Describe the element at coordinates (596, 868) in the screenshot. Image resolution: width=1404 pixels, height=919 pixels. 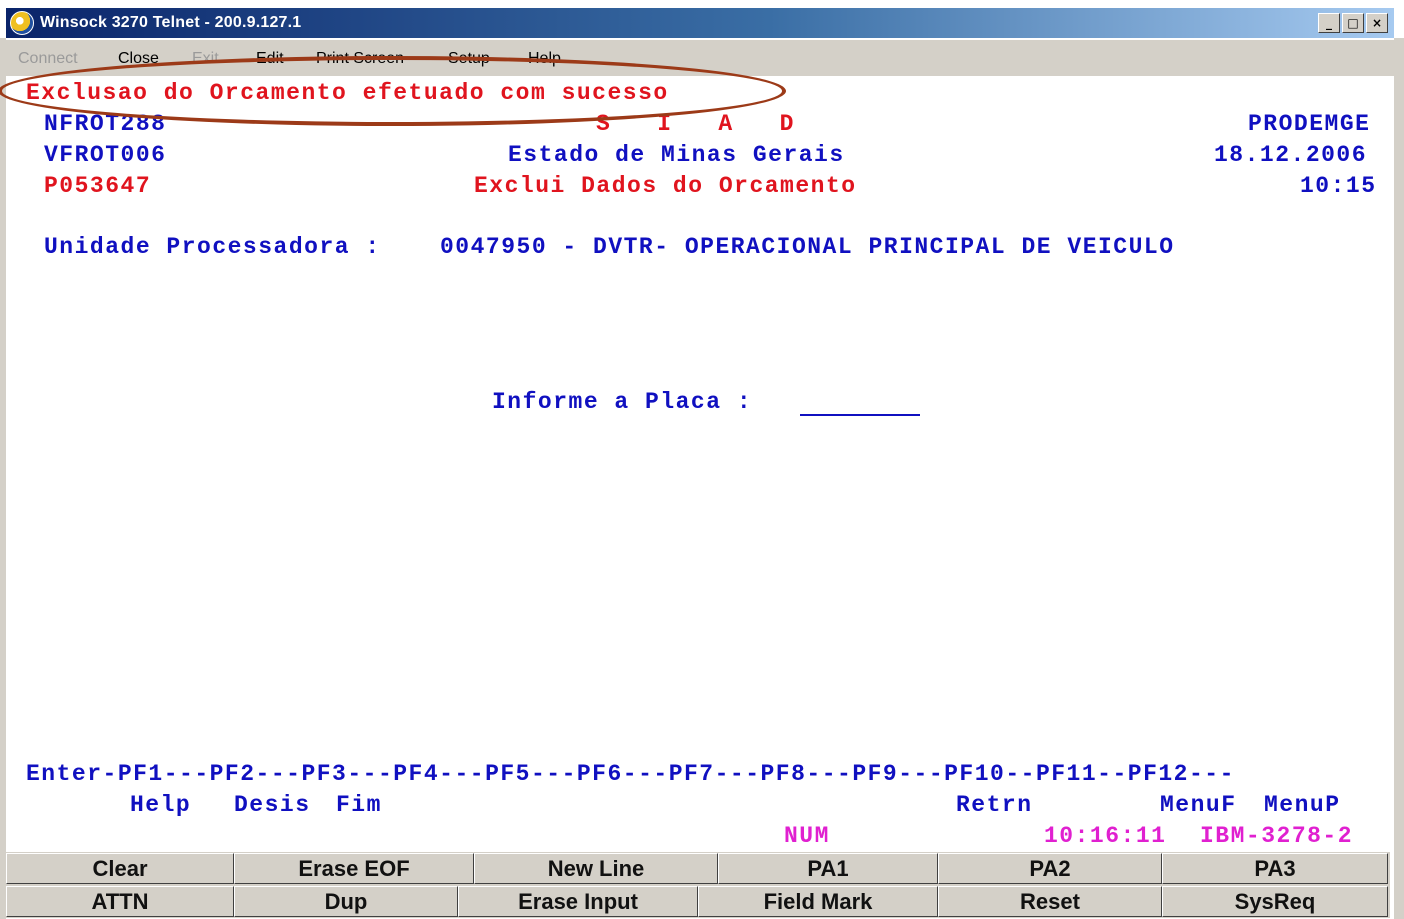
I see `new-line-key: New Line` at that location.